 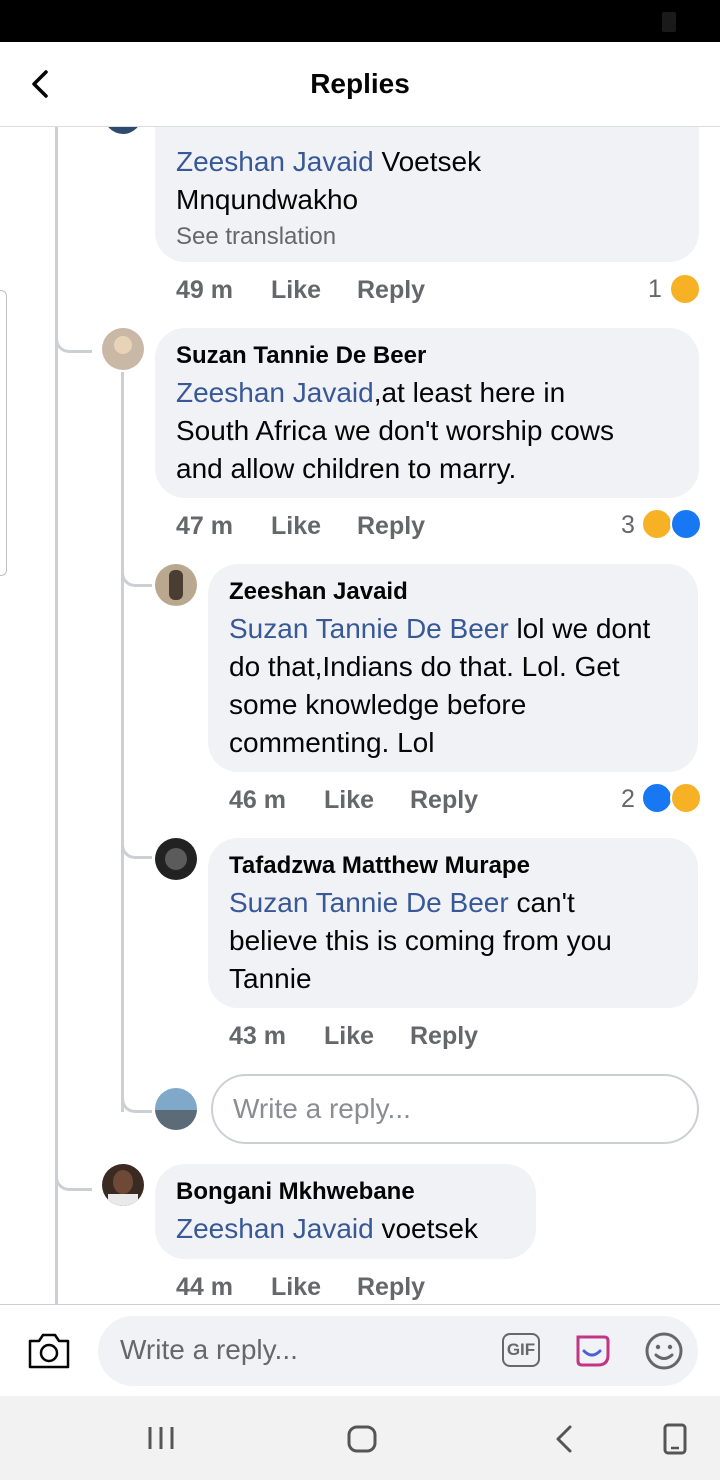 I want to click on comment-text: Suzan Tannie De Beer lol we dont, so click(x=440, y=628).